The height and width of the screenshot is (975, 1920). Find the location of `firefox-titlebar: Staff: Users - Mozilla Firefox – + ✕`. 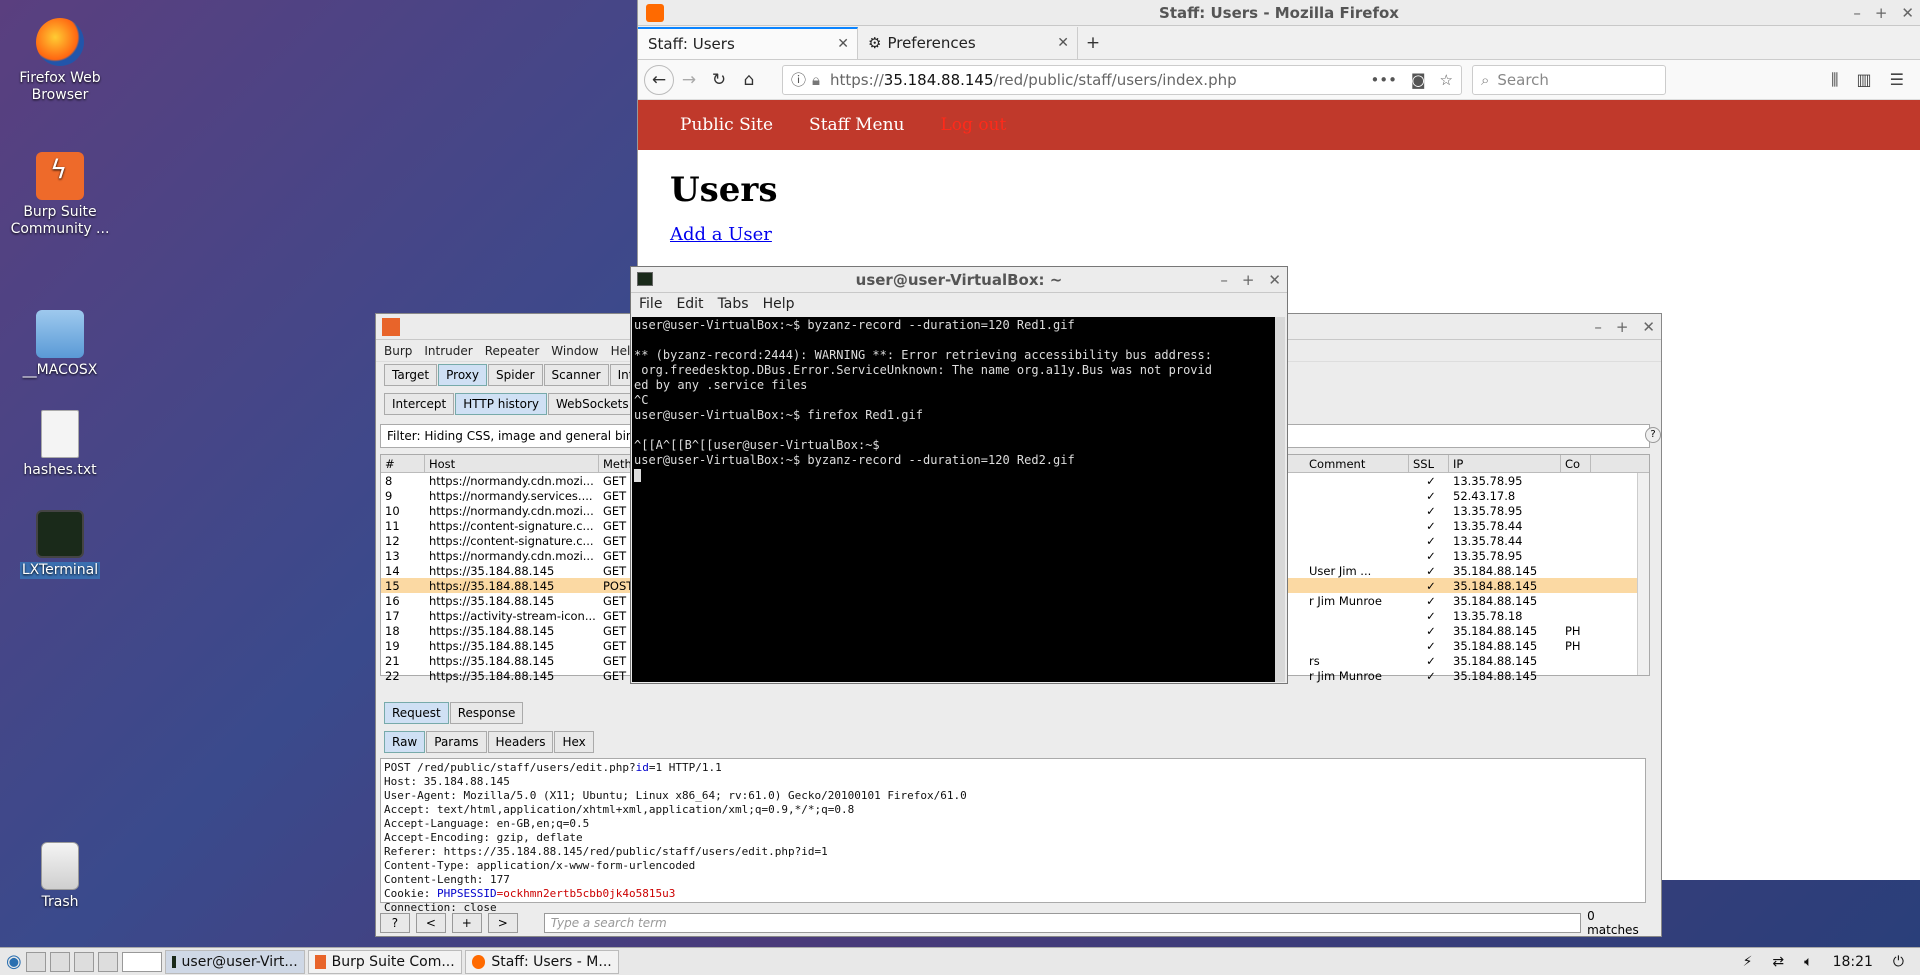

firefox-titlebar: Staff: Users - Mozilla Firefox – + ✕ is located at coordinates (1279, 13).